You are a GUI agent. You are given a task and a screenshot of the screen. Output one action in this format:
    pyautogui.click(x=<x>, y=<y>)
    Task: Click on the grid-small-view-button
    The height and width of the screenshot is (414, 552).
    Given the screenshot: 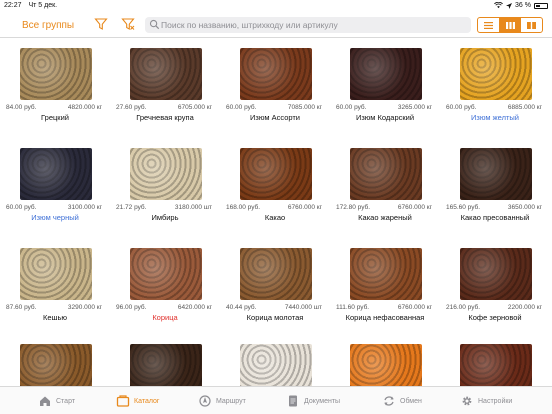 What is the action you would take?
    pyautogui.click(x=509, y=25)
    